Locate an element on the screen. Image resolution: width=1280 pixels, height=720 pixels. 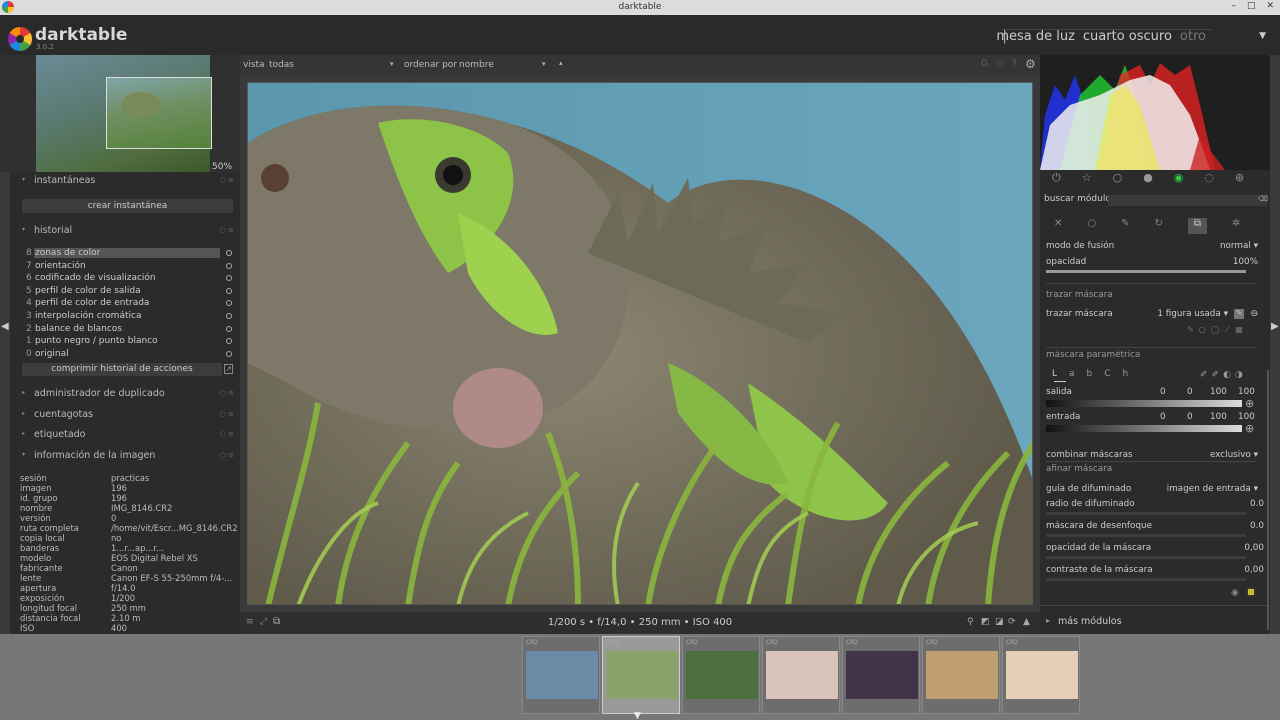
drawn-mask-icon: ✎ is located at coordinates (1125, 226).